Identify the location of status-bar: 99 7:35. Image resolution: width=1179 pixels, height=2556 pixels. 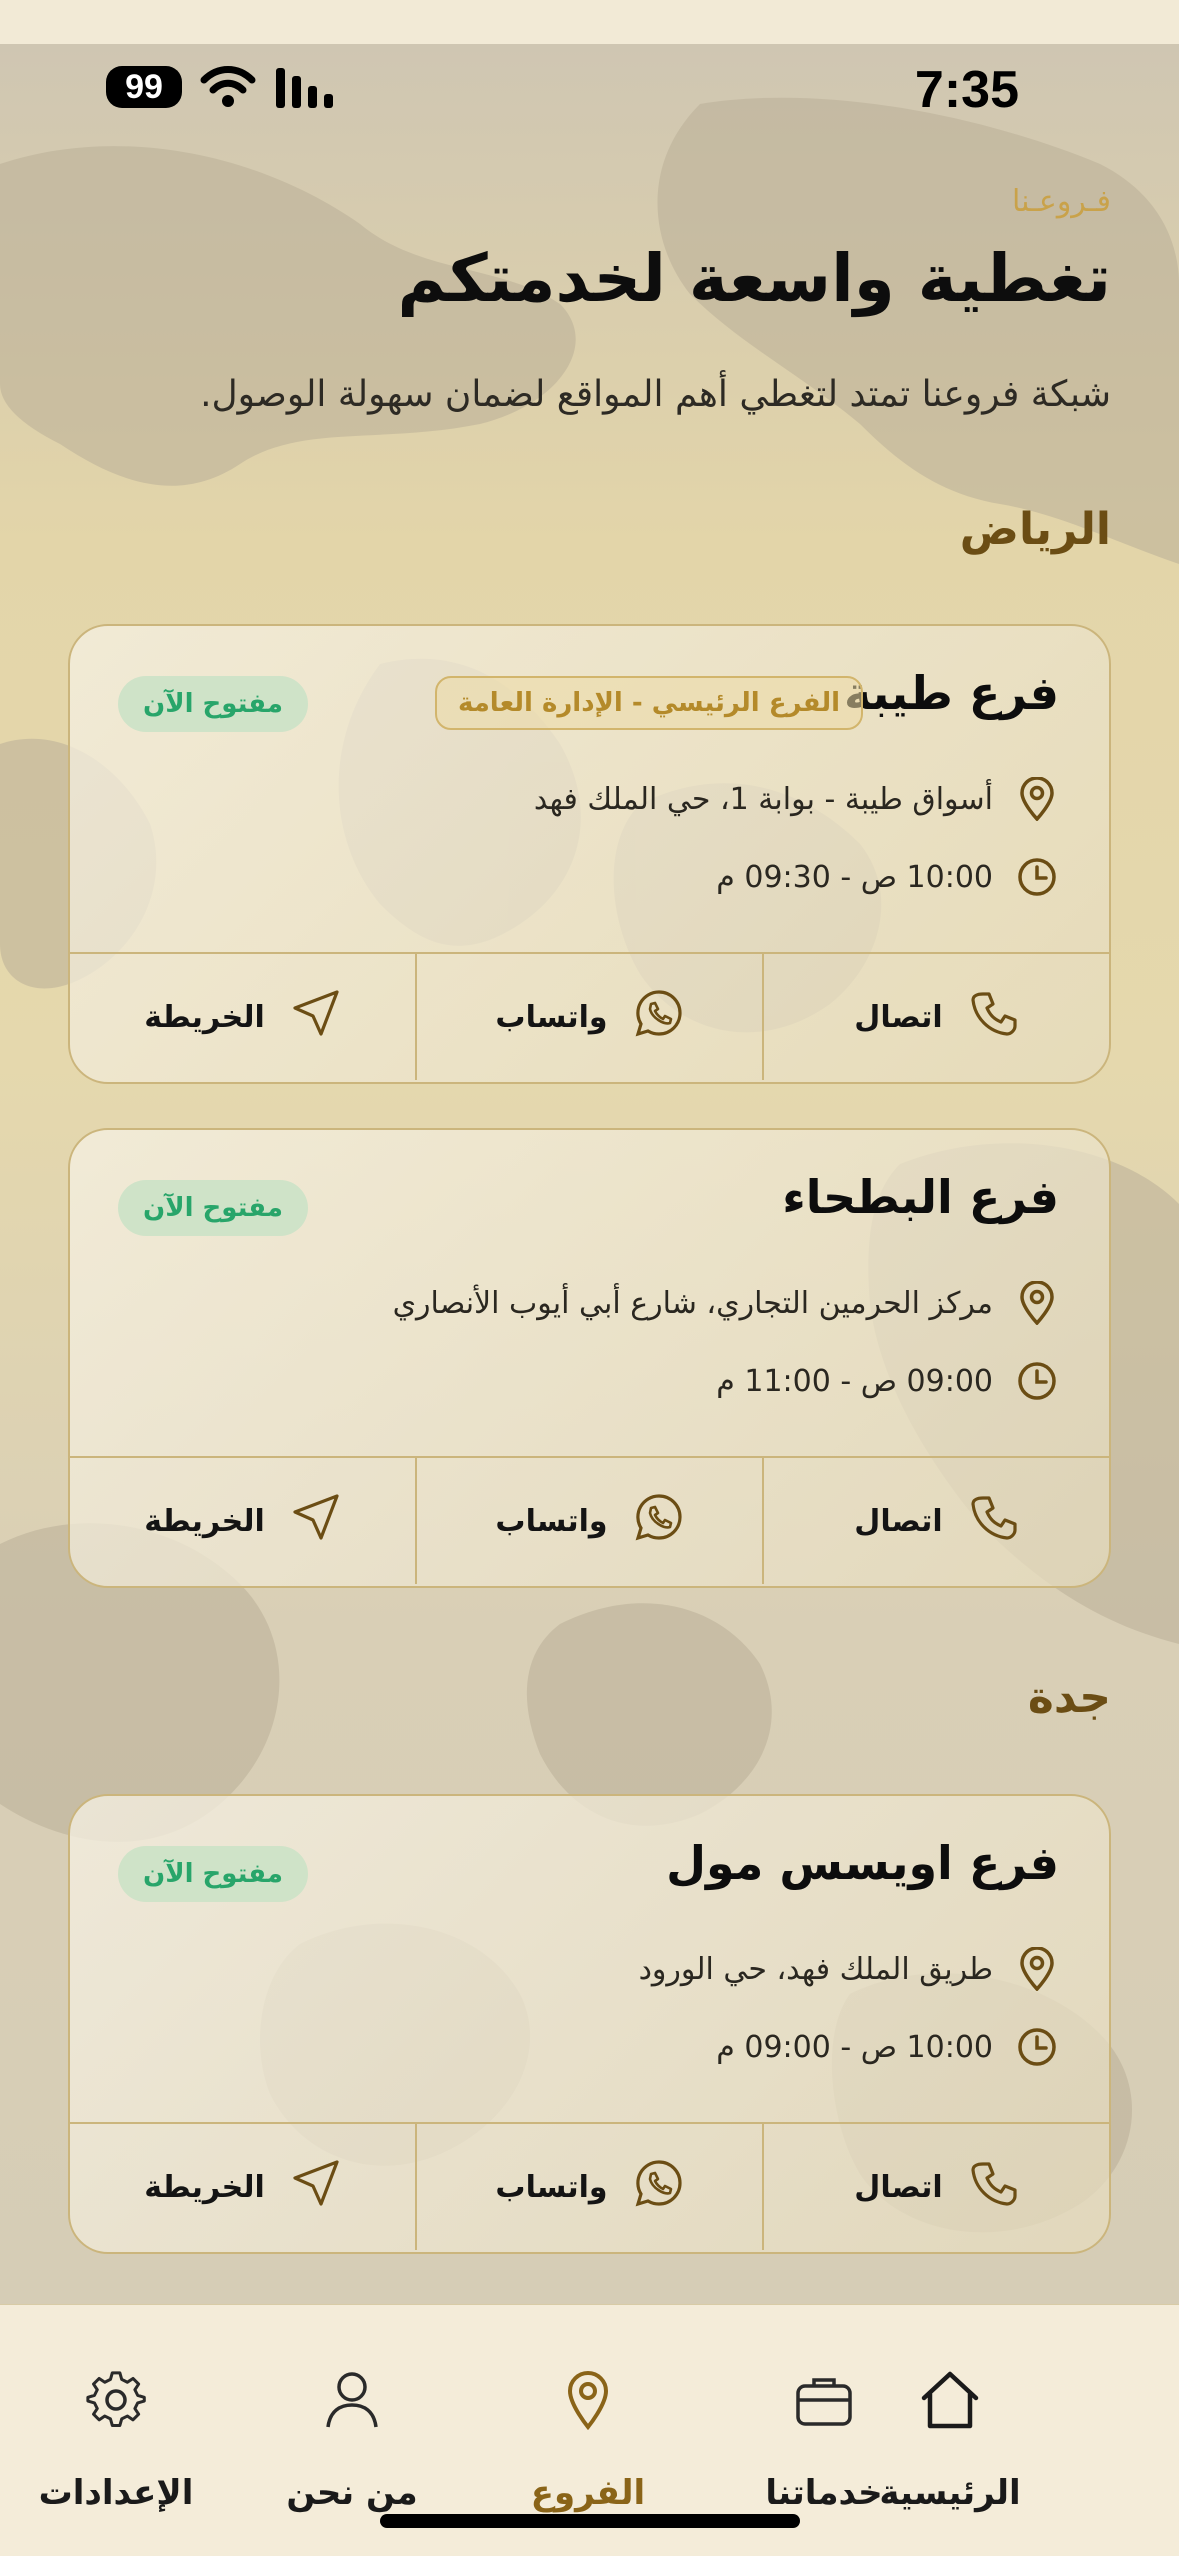
(589, 89).